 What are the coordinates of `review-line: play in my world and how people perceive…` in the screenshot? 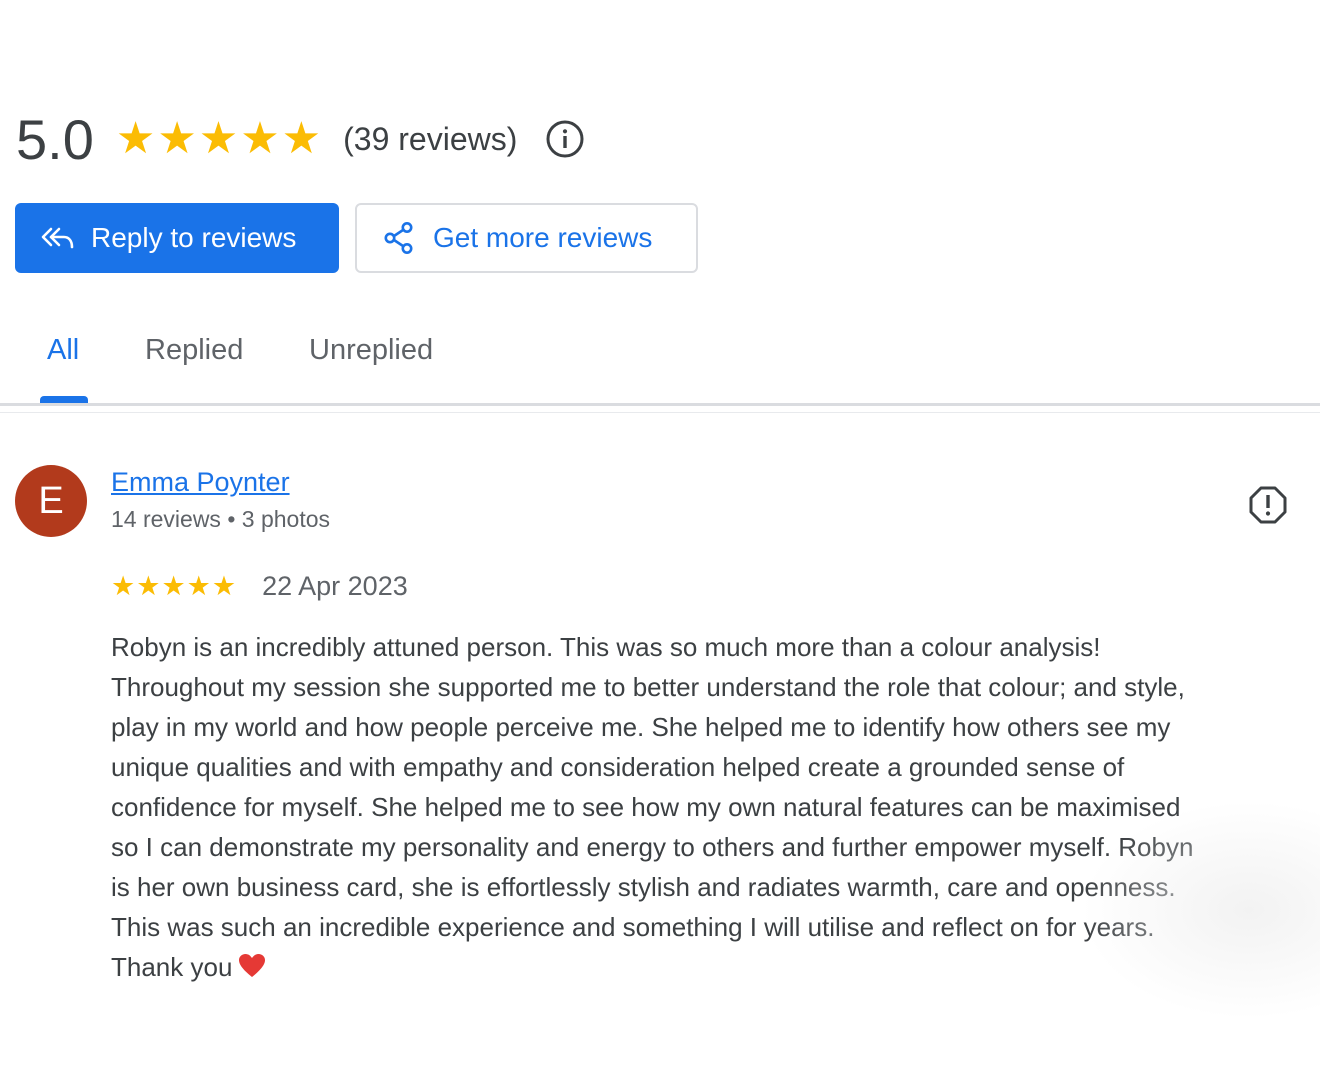 It's located at (641, 727).